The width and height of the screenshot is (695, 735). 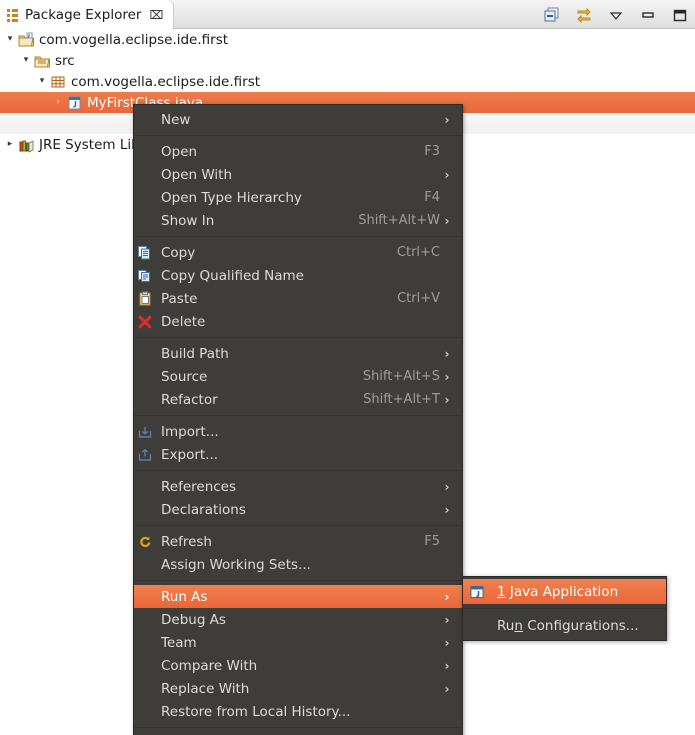 I want to click on collapse-all-icon, so click(x=552, y=15).